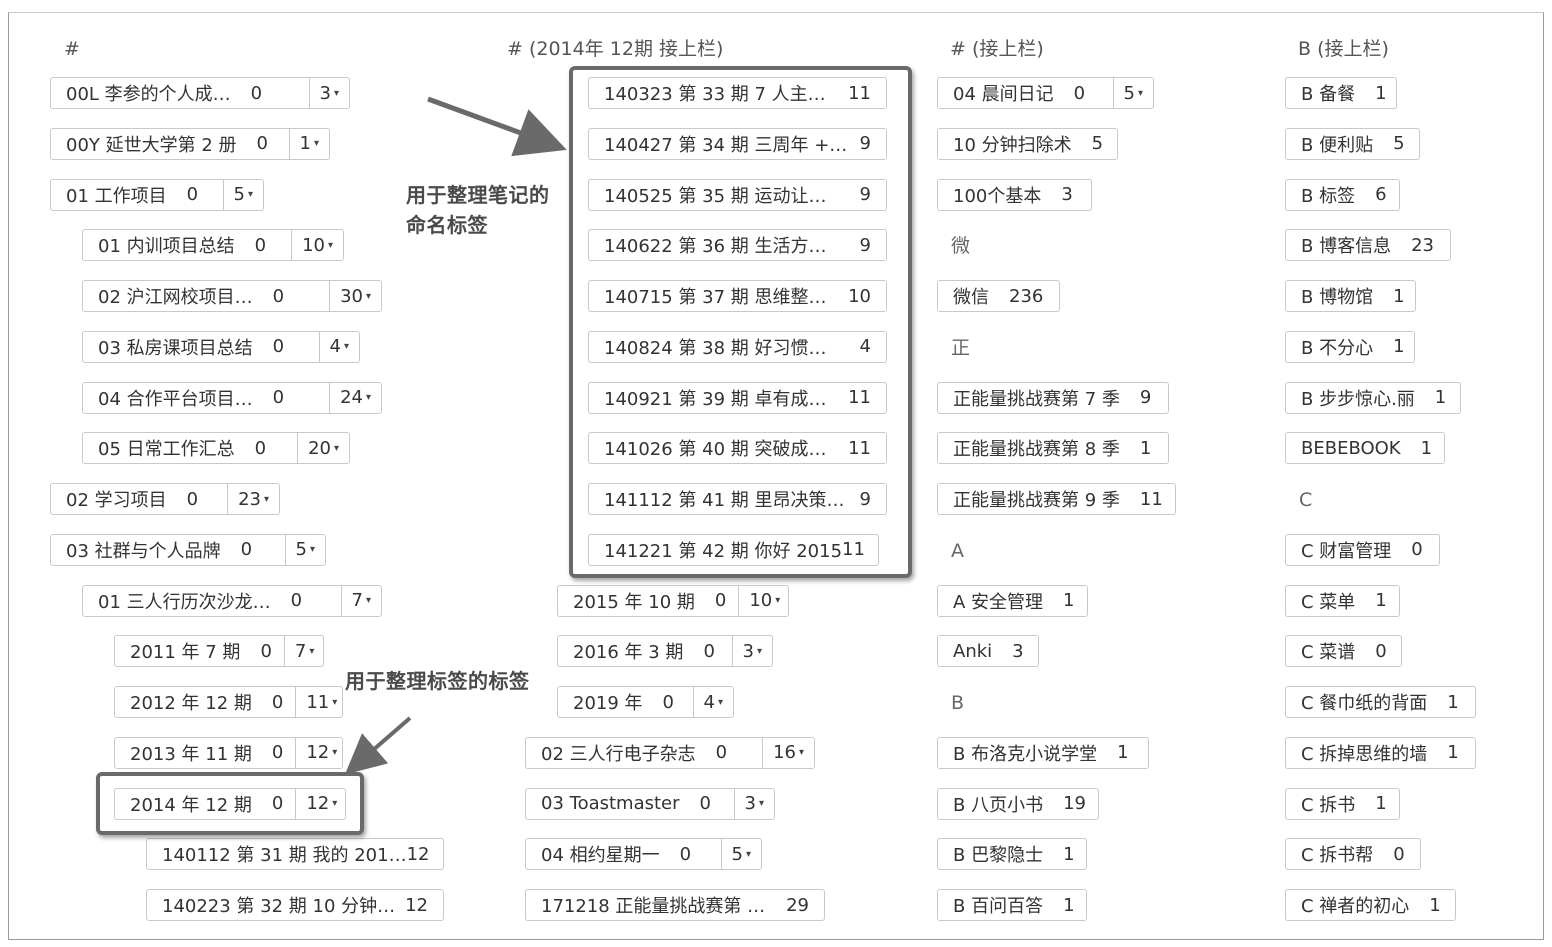 This screenshot has width=1552, height=947. Describe the element at coordinates (437, 681) in the screenshot. I see `annotation-tag-tags: 用于整理标签的标签` at that location.